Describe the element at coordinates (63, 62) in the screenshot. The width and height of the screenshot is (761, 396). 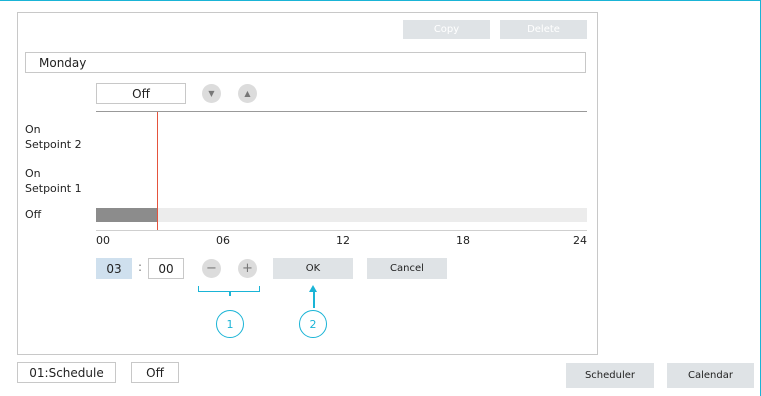
I see `day-label: Monday` at that location.